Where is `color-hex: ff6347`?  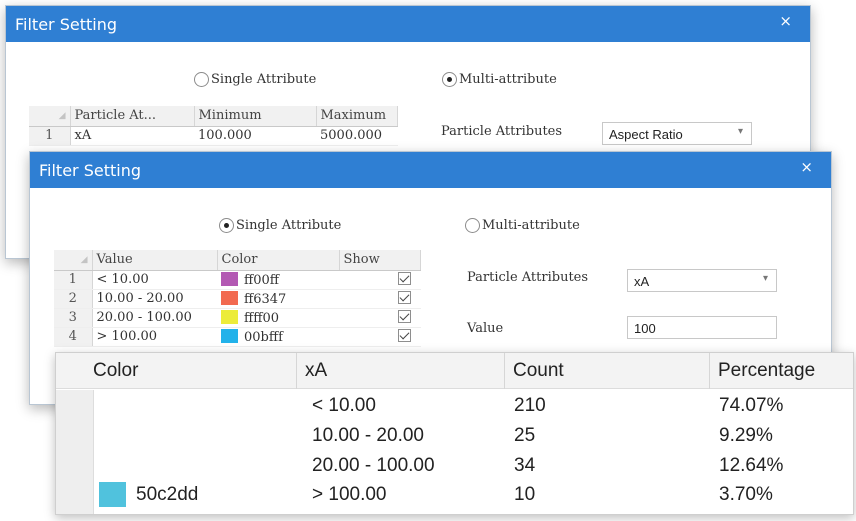 color-hex: ff6347 is located at coordinates (265, 299).